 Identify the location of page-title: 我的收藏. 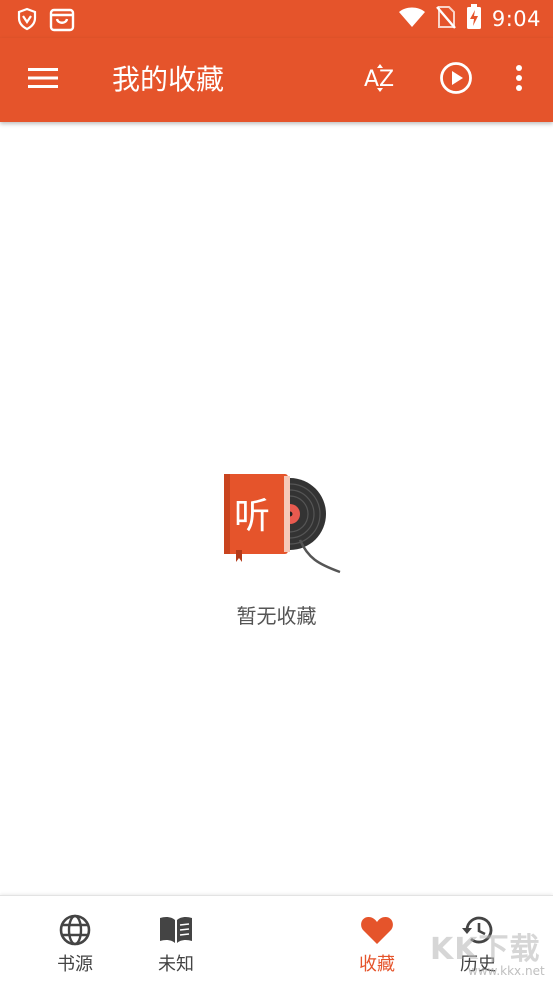
(168, 79).